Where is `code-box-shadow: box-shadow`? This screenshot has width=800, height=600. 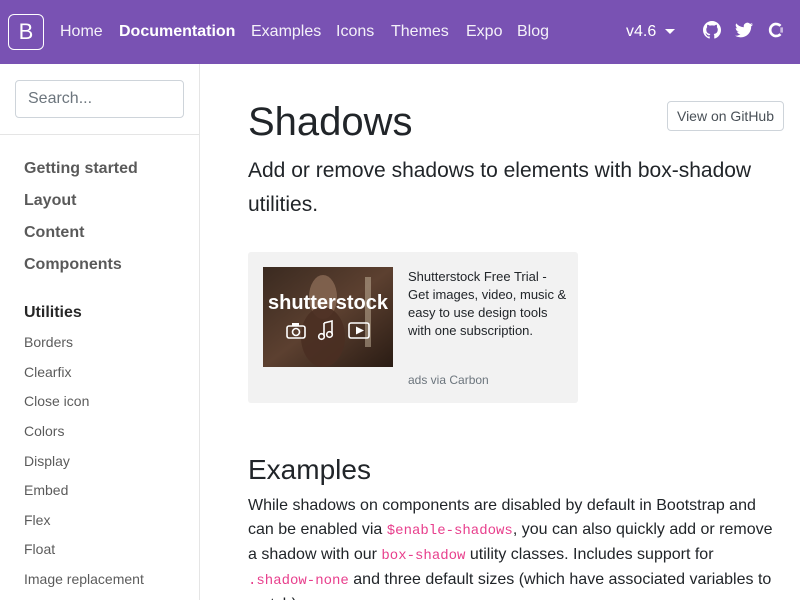 code-box-shadow: box-shadow is located at coordinates (423, 556).